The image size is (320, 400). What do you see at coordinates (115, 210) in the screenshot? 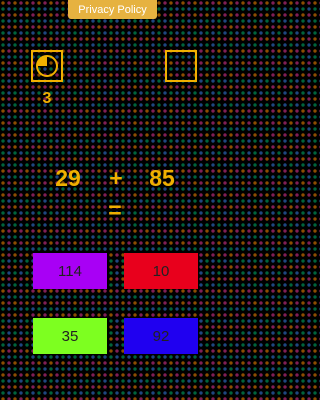
I see `equals-sign: =` at bounding box center [115, 210].